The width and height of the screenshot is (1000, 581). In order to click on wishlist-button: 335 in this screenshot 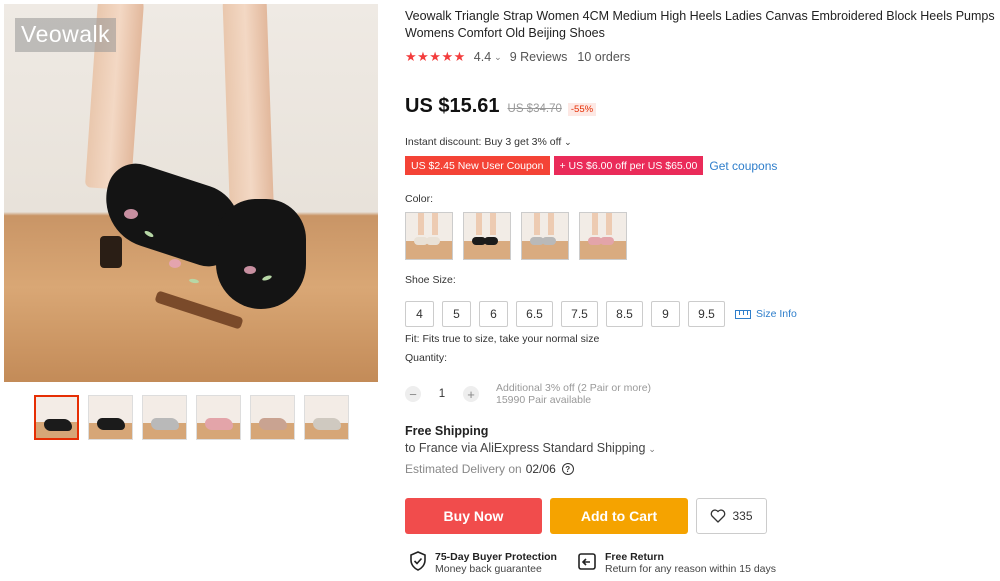, I will do `click(731, 516)`.